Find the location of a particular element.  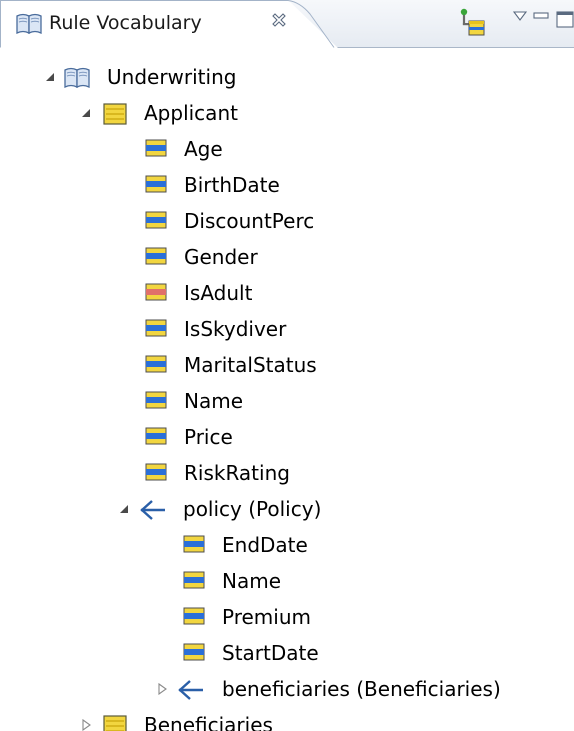

tree-item-attribute: IsSkydiver is located at coordinates (287, 329).